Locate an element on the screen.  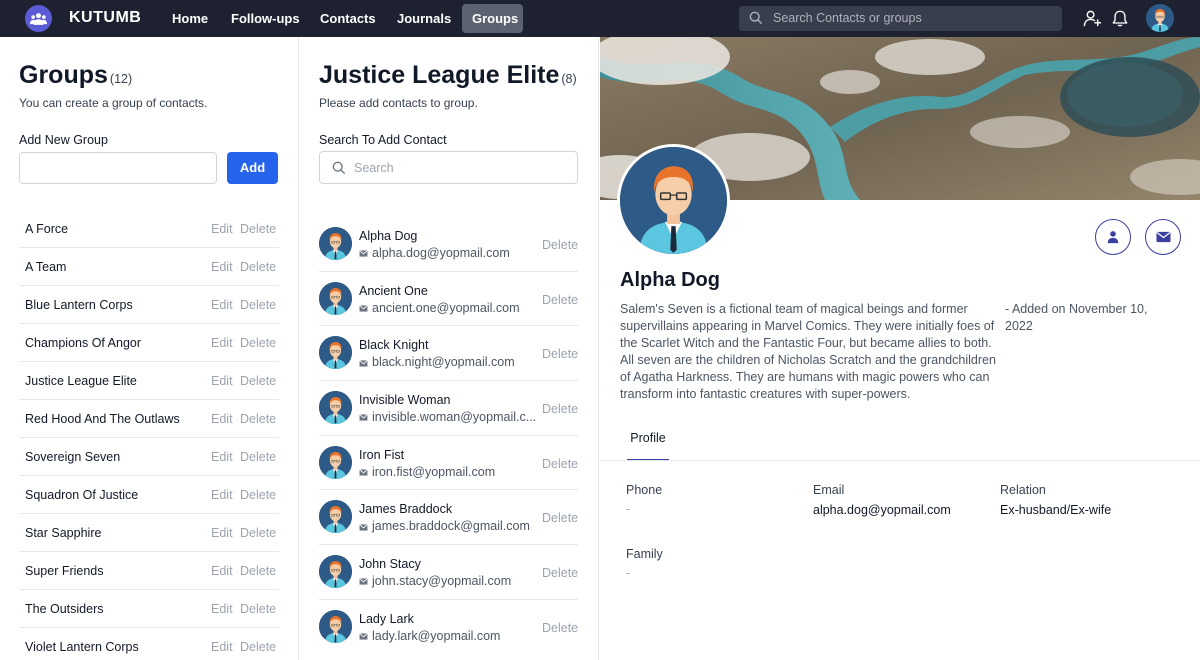
add-group-label: Add New Group is located at coordinates (63, 140).